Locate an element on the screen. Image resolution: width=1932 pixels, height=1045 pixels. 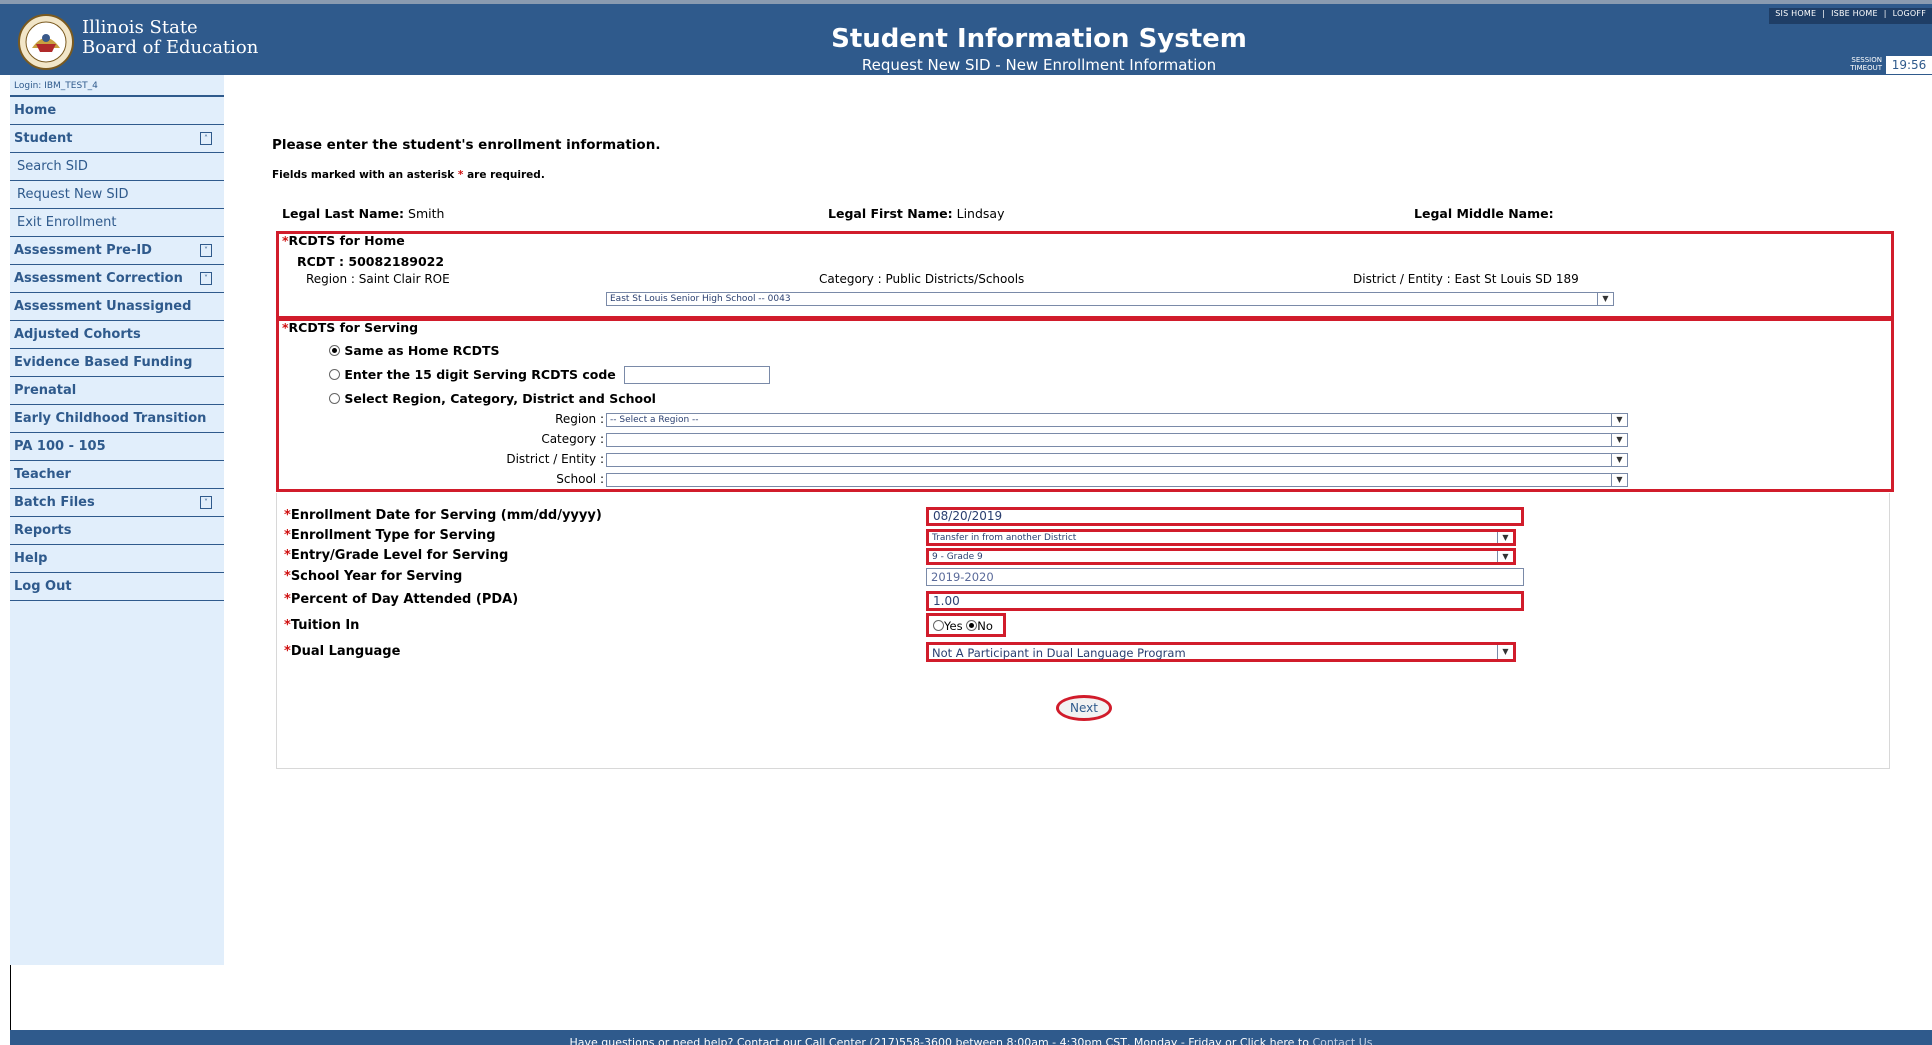
sidebar-item-label: Assessment Correction is located at coordinates (98, 278).